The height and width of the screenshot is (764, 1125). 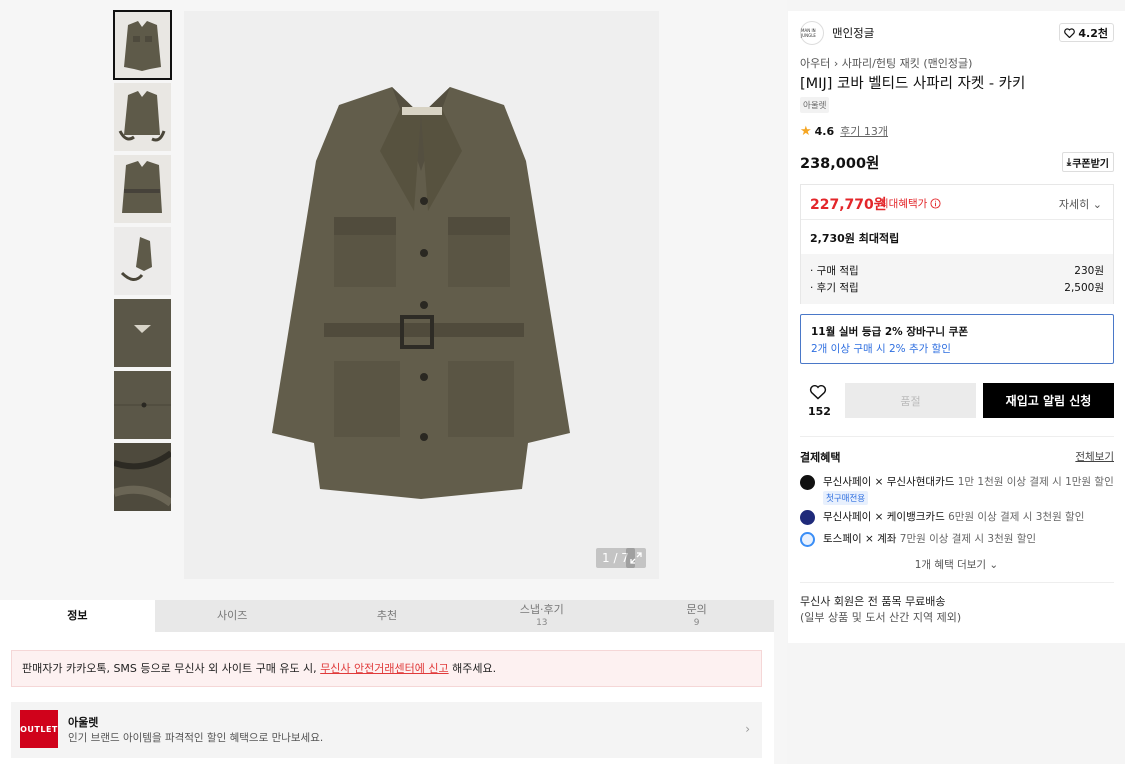 What do you see at coordinates (807, 517) in the screenshot?
I see `kbank-card-icon` at bounding box center [807, 517].